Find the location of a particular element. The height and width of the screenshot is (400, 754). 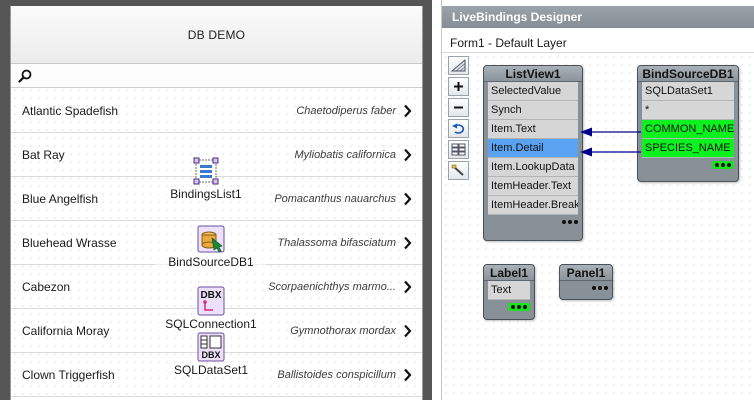

component-sqlconnection: DBX SQLConnection1 is located at coordinates (211, 308).